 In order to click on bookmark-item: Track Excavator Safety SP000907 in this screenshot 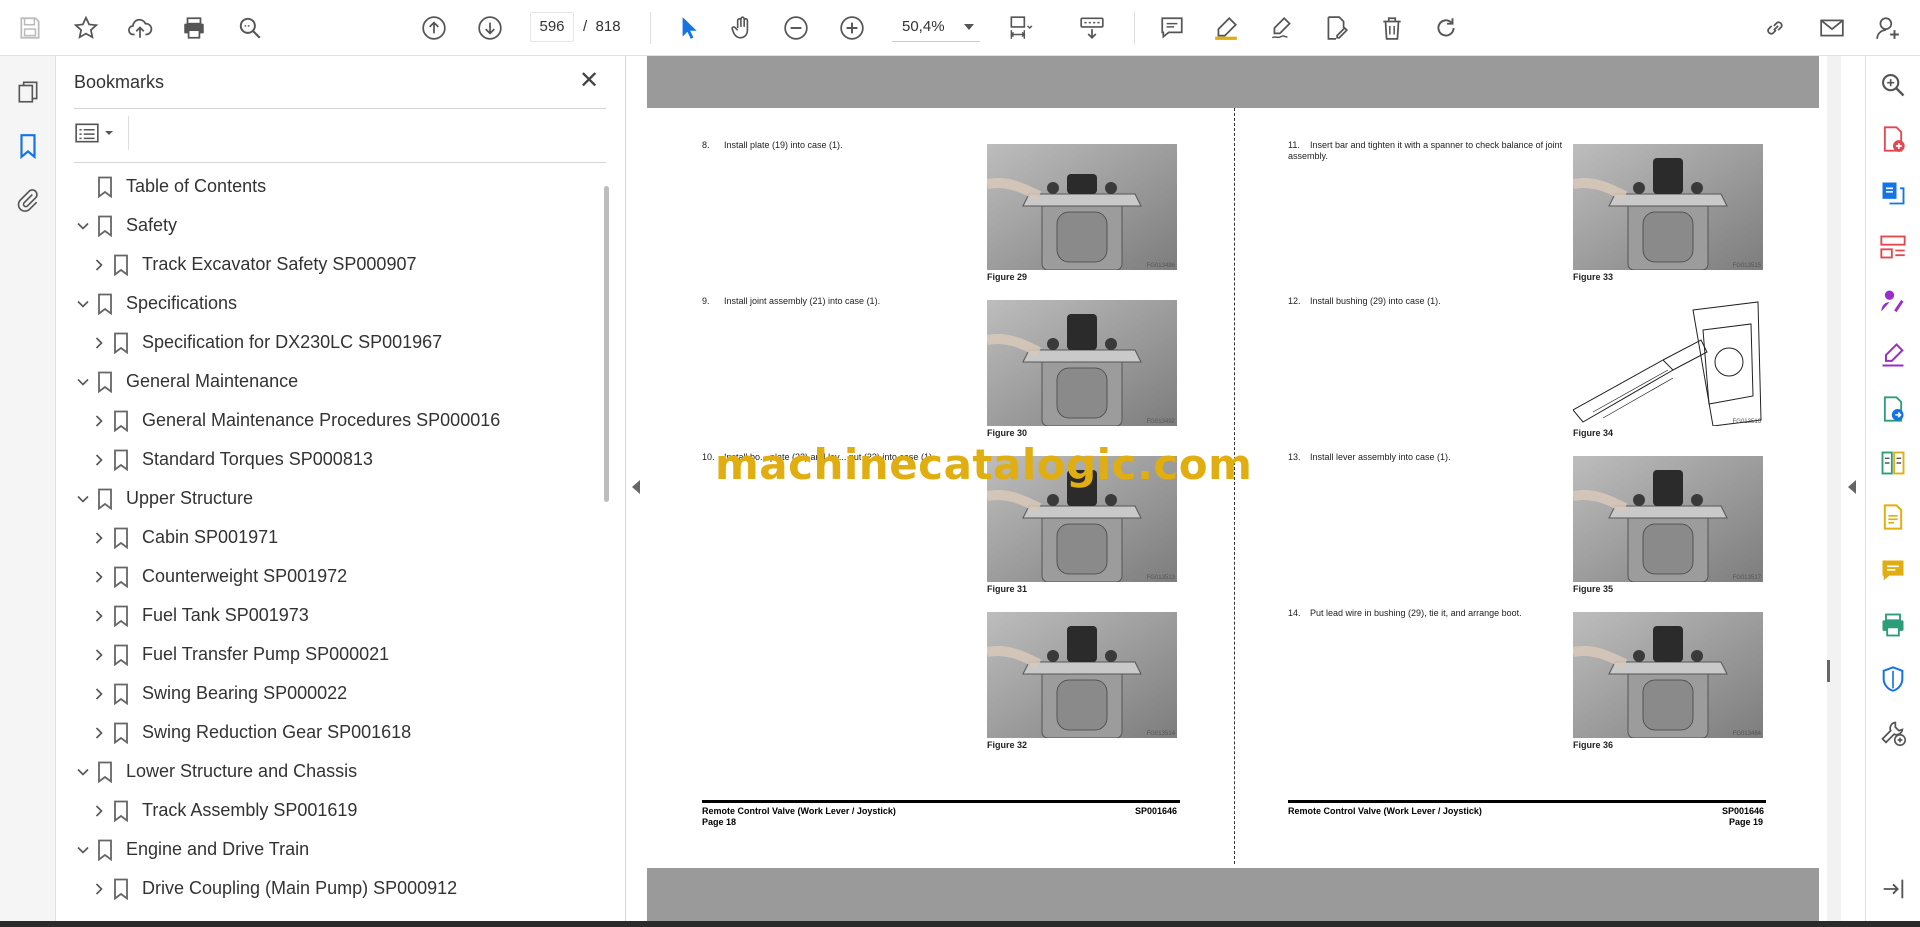, I will do `click(326, 265)`.